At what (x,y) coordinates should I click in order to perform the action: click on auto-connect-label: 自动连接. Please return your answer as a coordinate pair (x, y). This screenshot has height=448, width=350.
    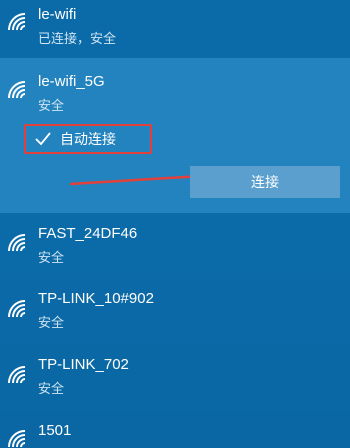
    Looking at the image, I should click on (88, 139).